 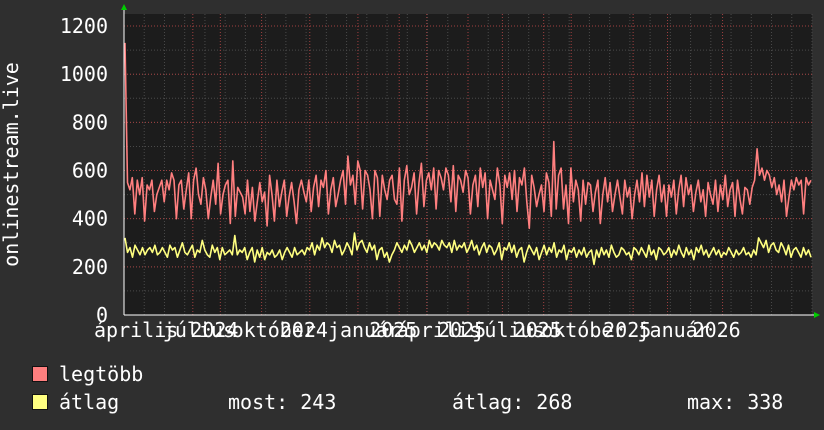 What do you see at coordinates (89, 402) in the screenshot?
I see `legend-label-atlag: átlag` at bounding box center [89, 402].